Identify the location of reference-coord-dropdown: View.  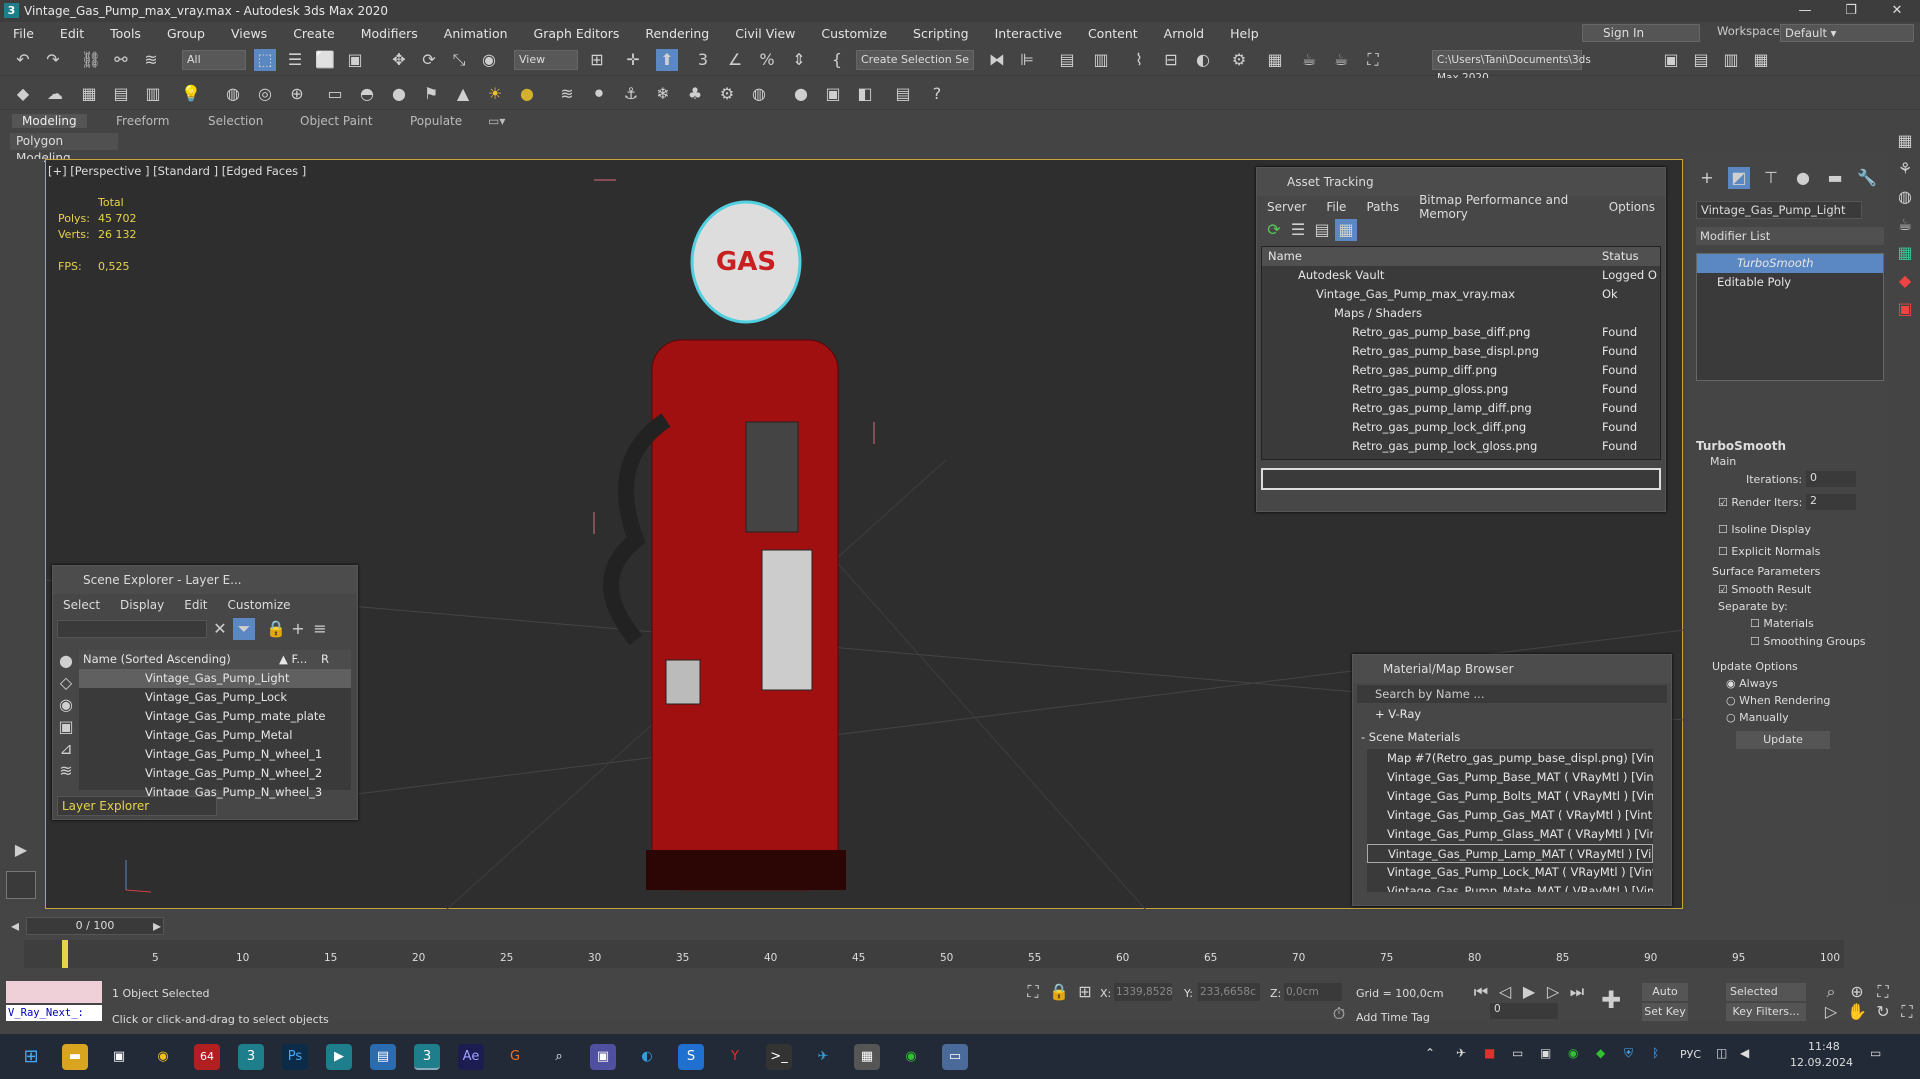
(546, 60).